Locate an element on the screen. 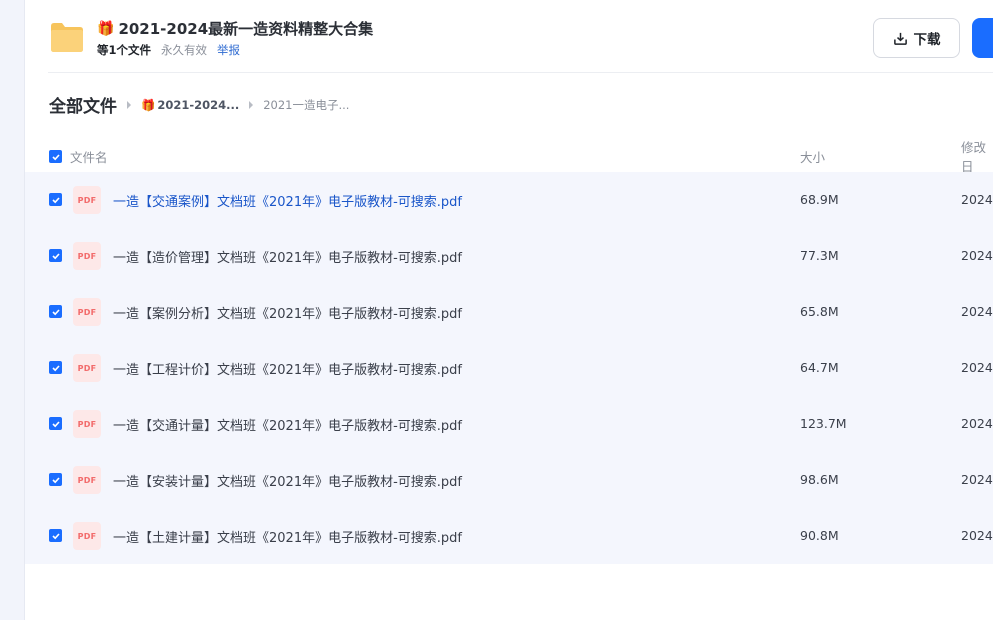 The height and width of the screenshot is (620, 993). column-header-date: 修改日 is located at coordinates (977, 156).